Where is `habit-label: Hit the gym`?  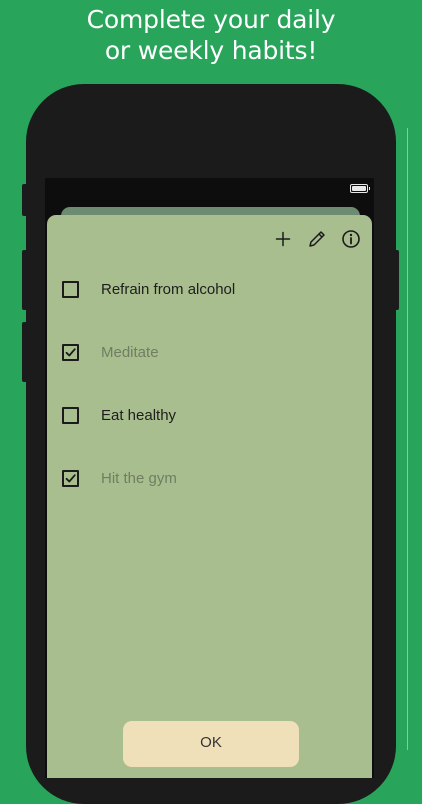 habit-label: Hit the gym is located at coordinates (139, 478).